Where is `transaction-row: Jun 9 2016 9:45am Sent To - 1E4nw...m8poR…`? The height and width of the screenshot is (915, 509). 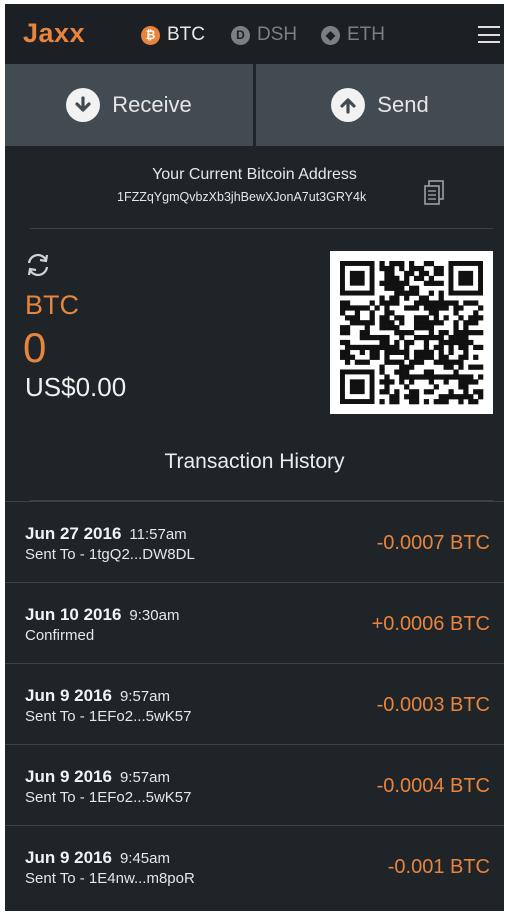
transaction-row: Jun 9 2016 9:45am Sent To - 1E4nw...m8poR… is located at coordinates (254, 865).